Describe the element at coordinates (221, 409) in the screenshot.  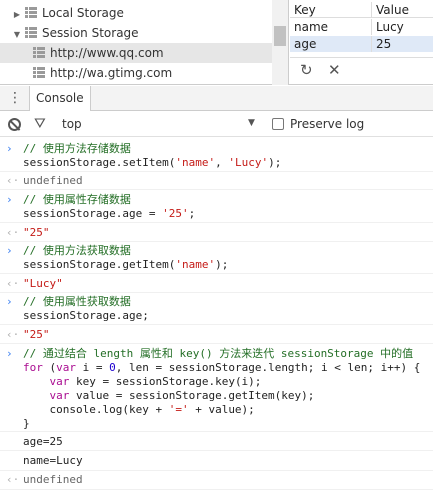
I see `code-token: + value);` at that location.